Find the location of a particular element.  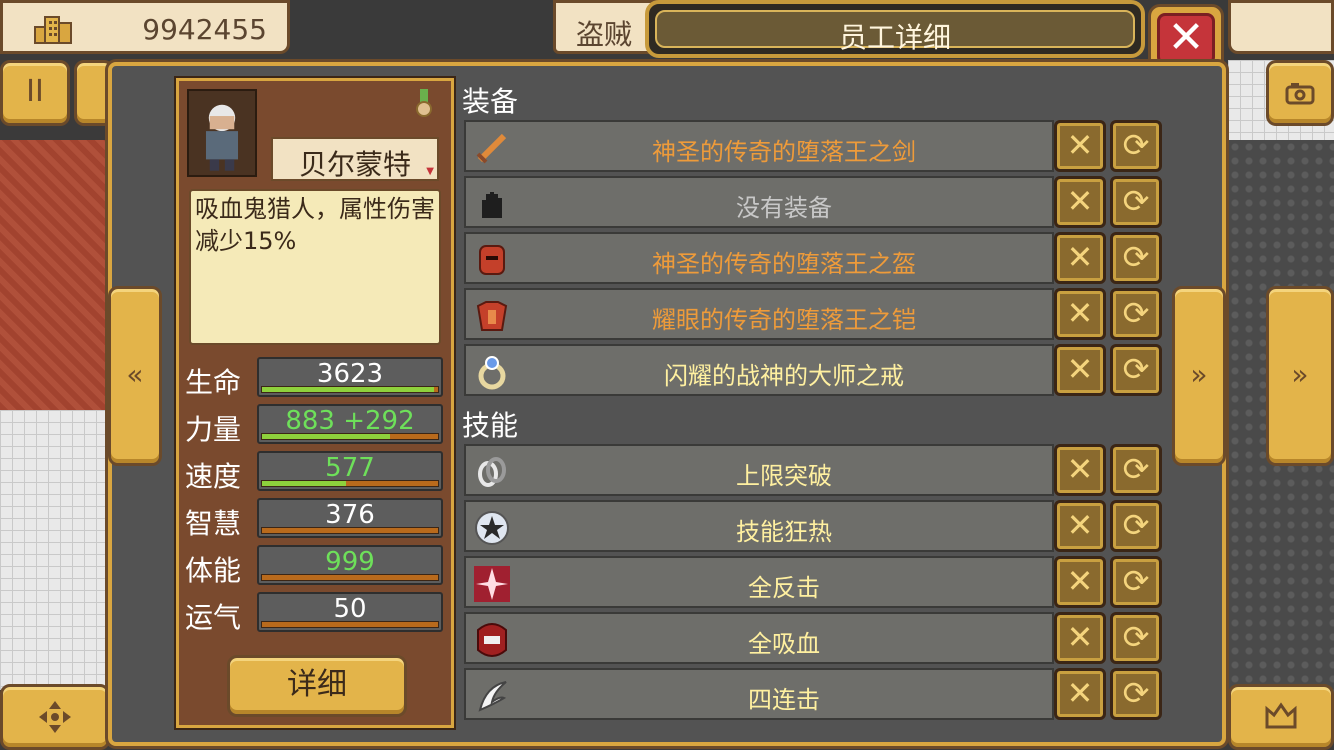

stat-box: 999 is located at coordinates (350, 565).